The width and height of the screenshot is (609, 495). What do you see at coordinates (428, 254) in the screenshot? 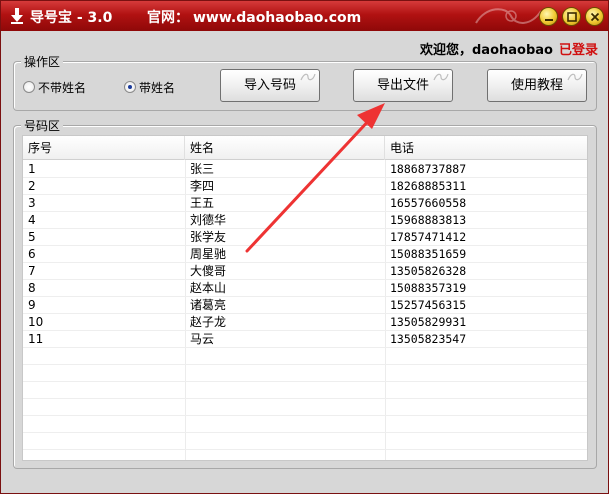
I see `phone-cell: 15088351659` at bounding box center [428, 254].